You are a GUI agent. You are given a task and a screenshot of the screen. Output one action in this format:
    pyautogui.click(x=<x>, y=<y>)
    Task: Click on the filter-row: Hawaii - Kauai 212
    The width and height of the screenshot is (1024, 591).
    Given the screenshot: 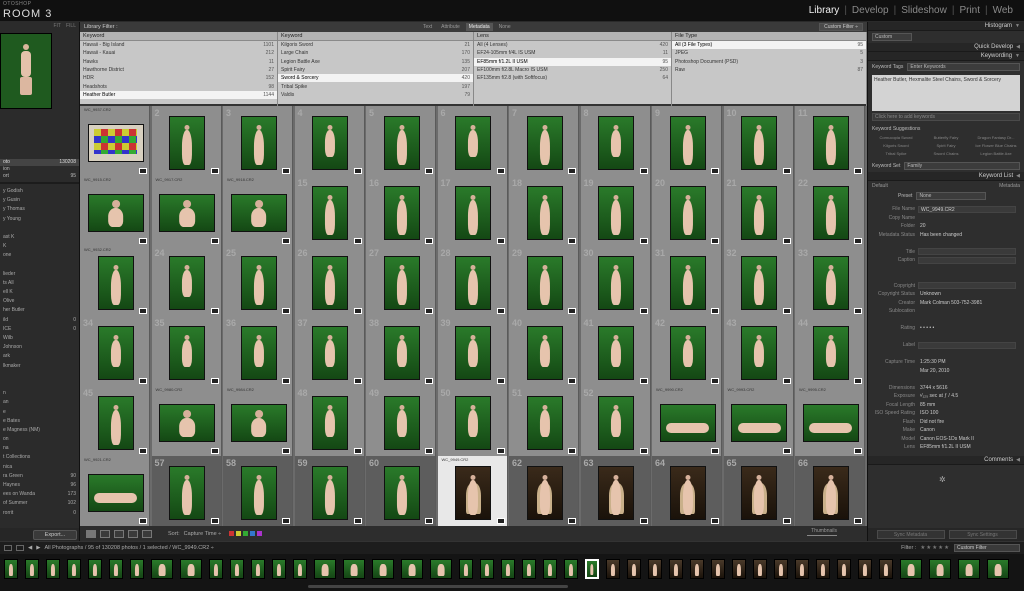 What is the action you would take?
    pyautogui.click(x=178, y=53)
    